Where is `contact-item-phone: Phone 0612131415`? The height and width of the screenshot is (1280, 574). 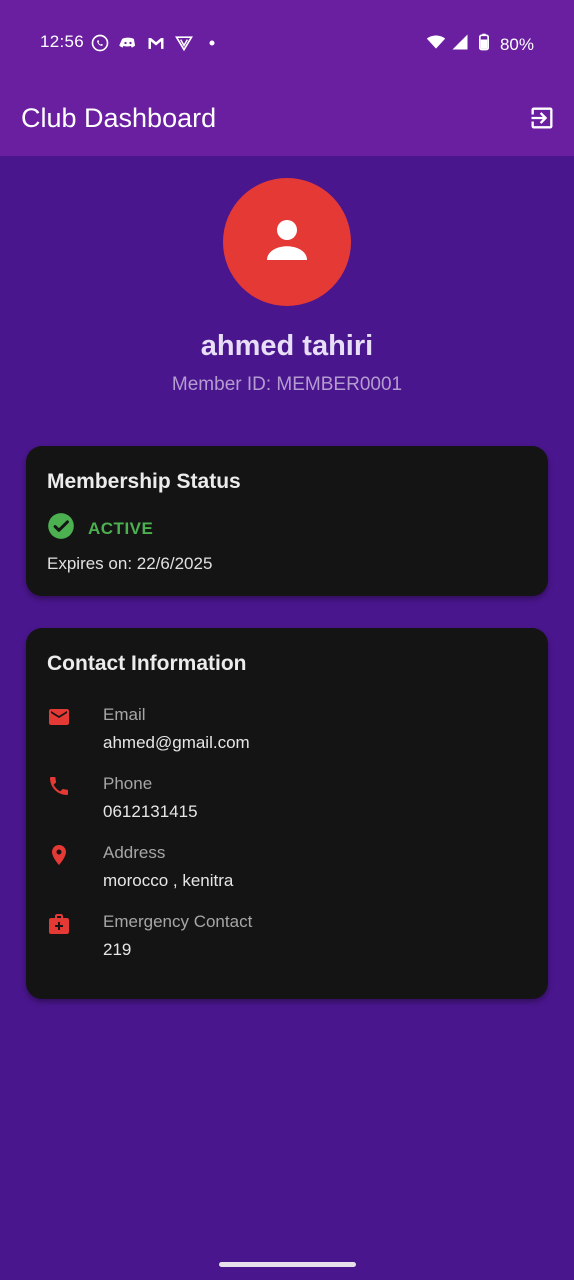 contact-item-phone: Phone 0612131415 is located at coordinates (287, 804).